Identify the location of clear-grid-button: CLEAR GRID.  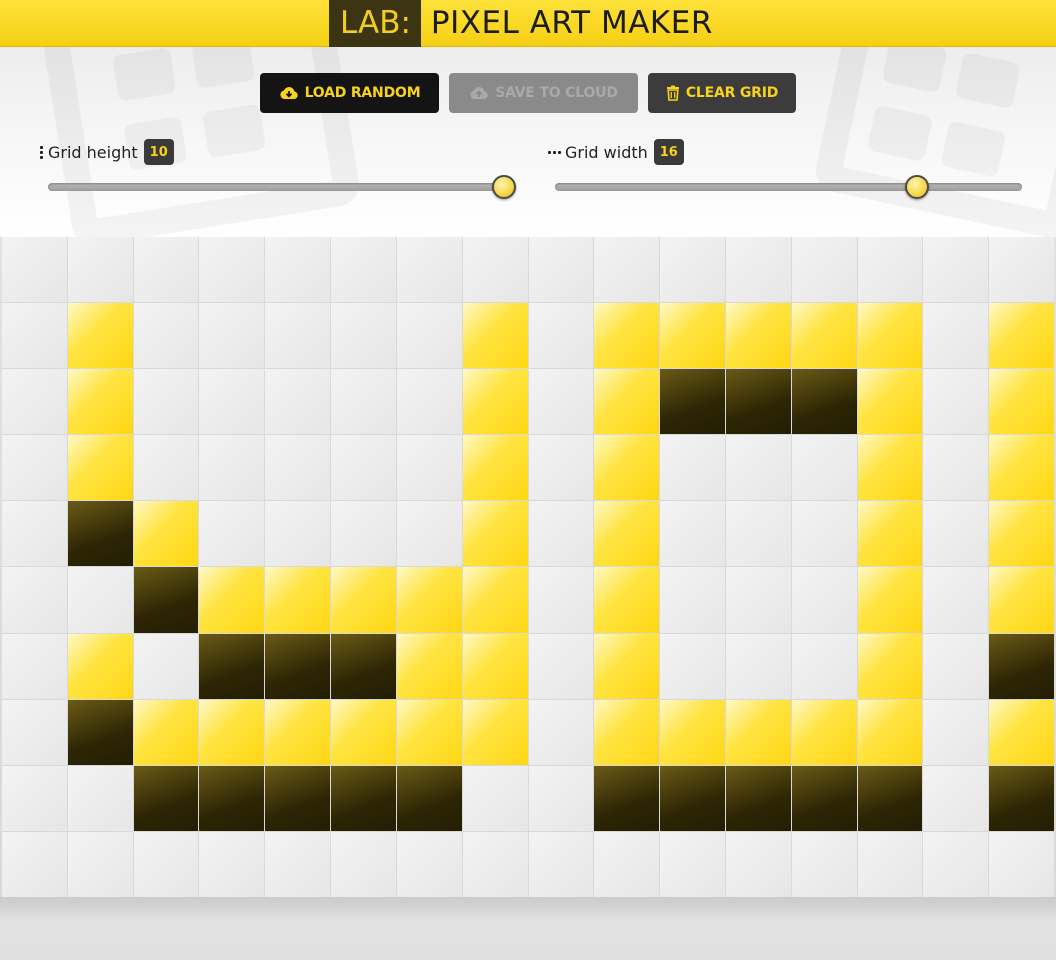
(722, 93).